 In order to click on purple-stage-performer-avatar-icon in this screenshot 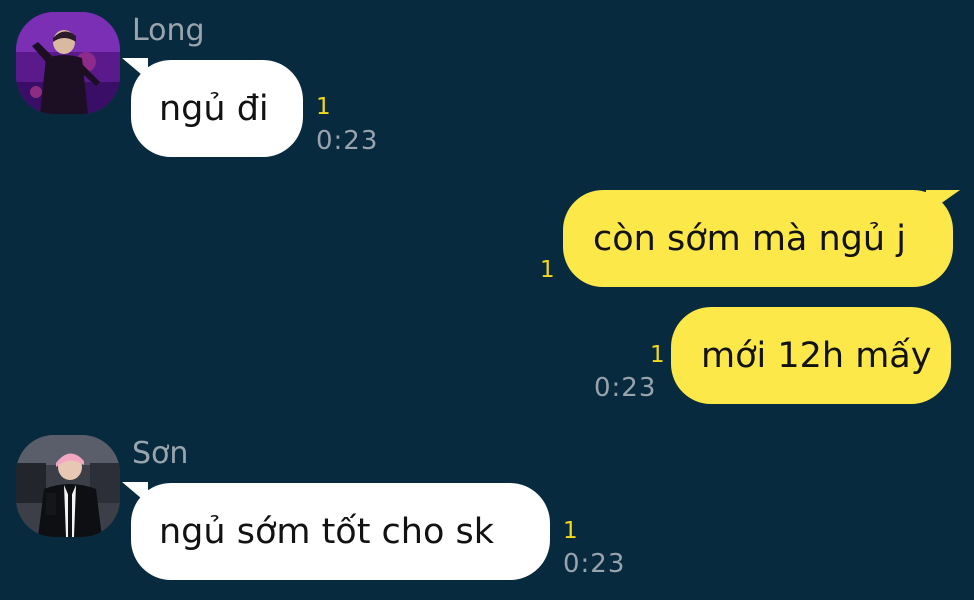, I will do `click(68, 63)`.